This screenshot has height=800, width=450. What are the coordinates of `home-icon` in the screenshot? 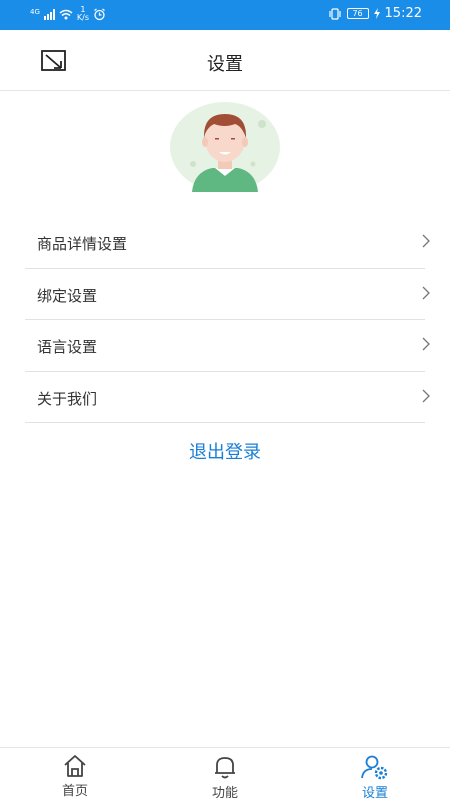 It's located at (75, 766).